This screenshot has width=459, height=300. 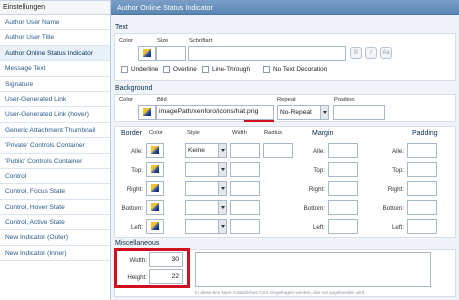 I want to click on text-font-input, so click(x=267, y=53).